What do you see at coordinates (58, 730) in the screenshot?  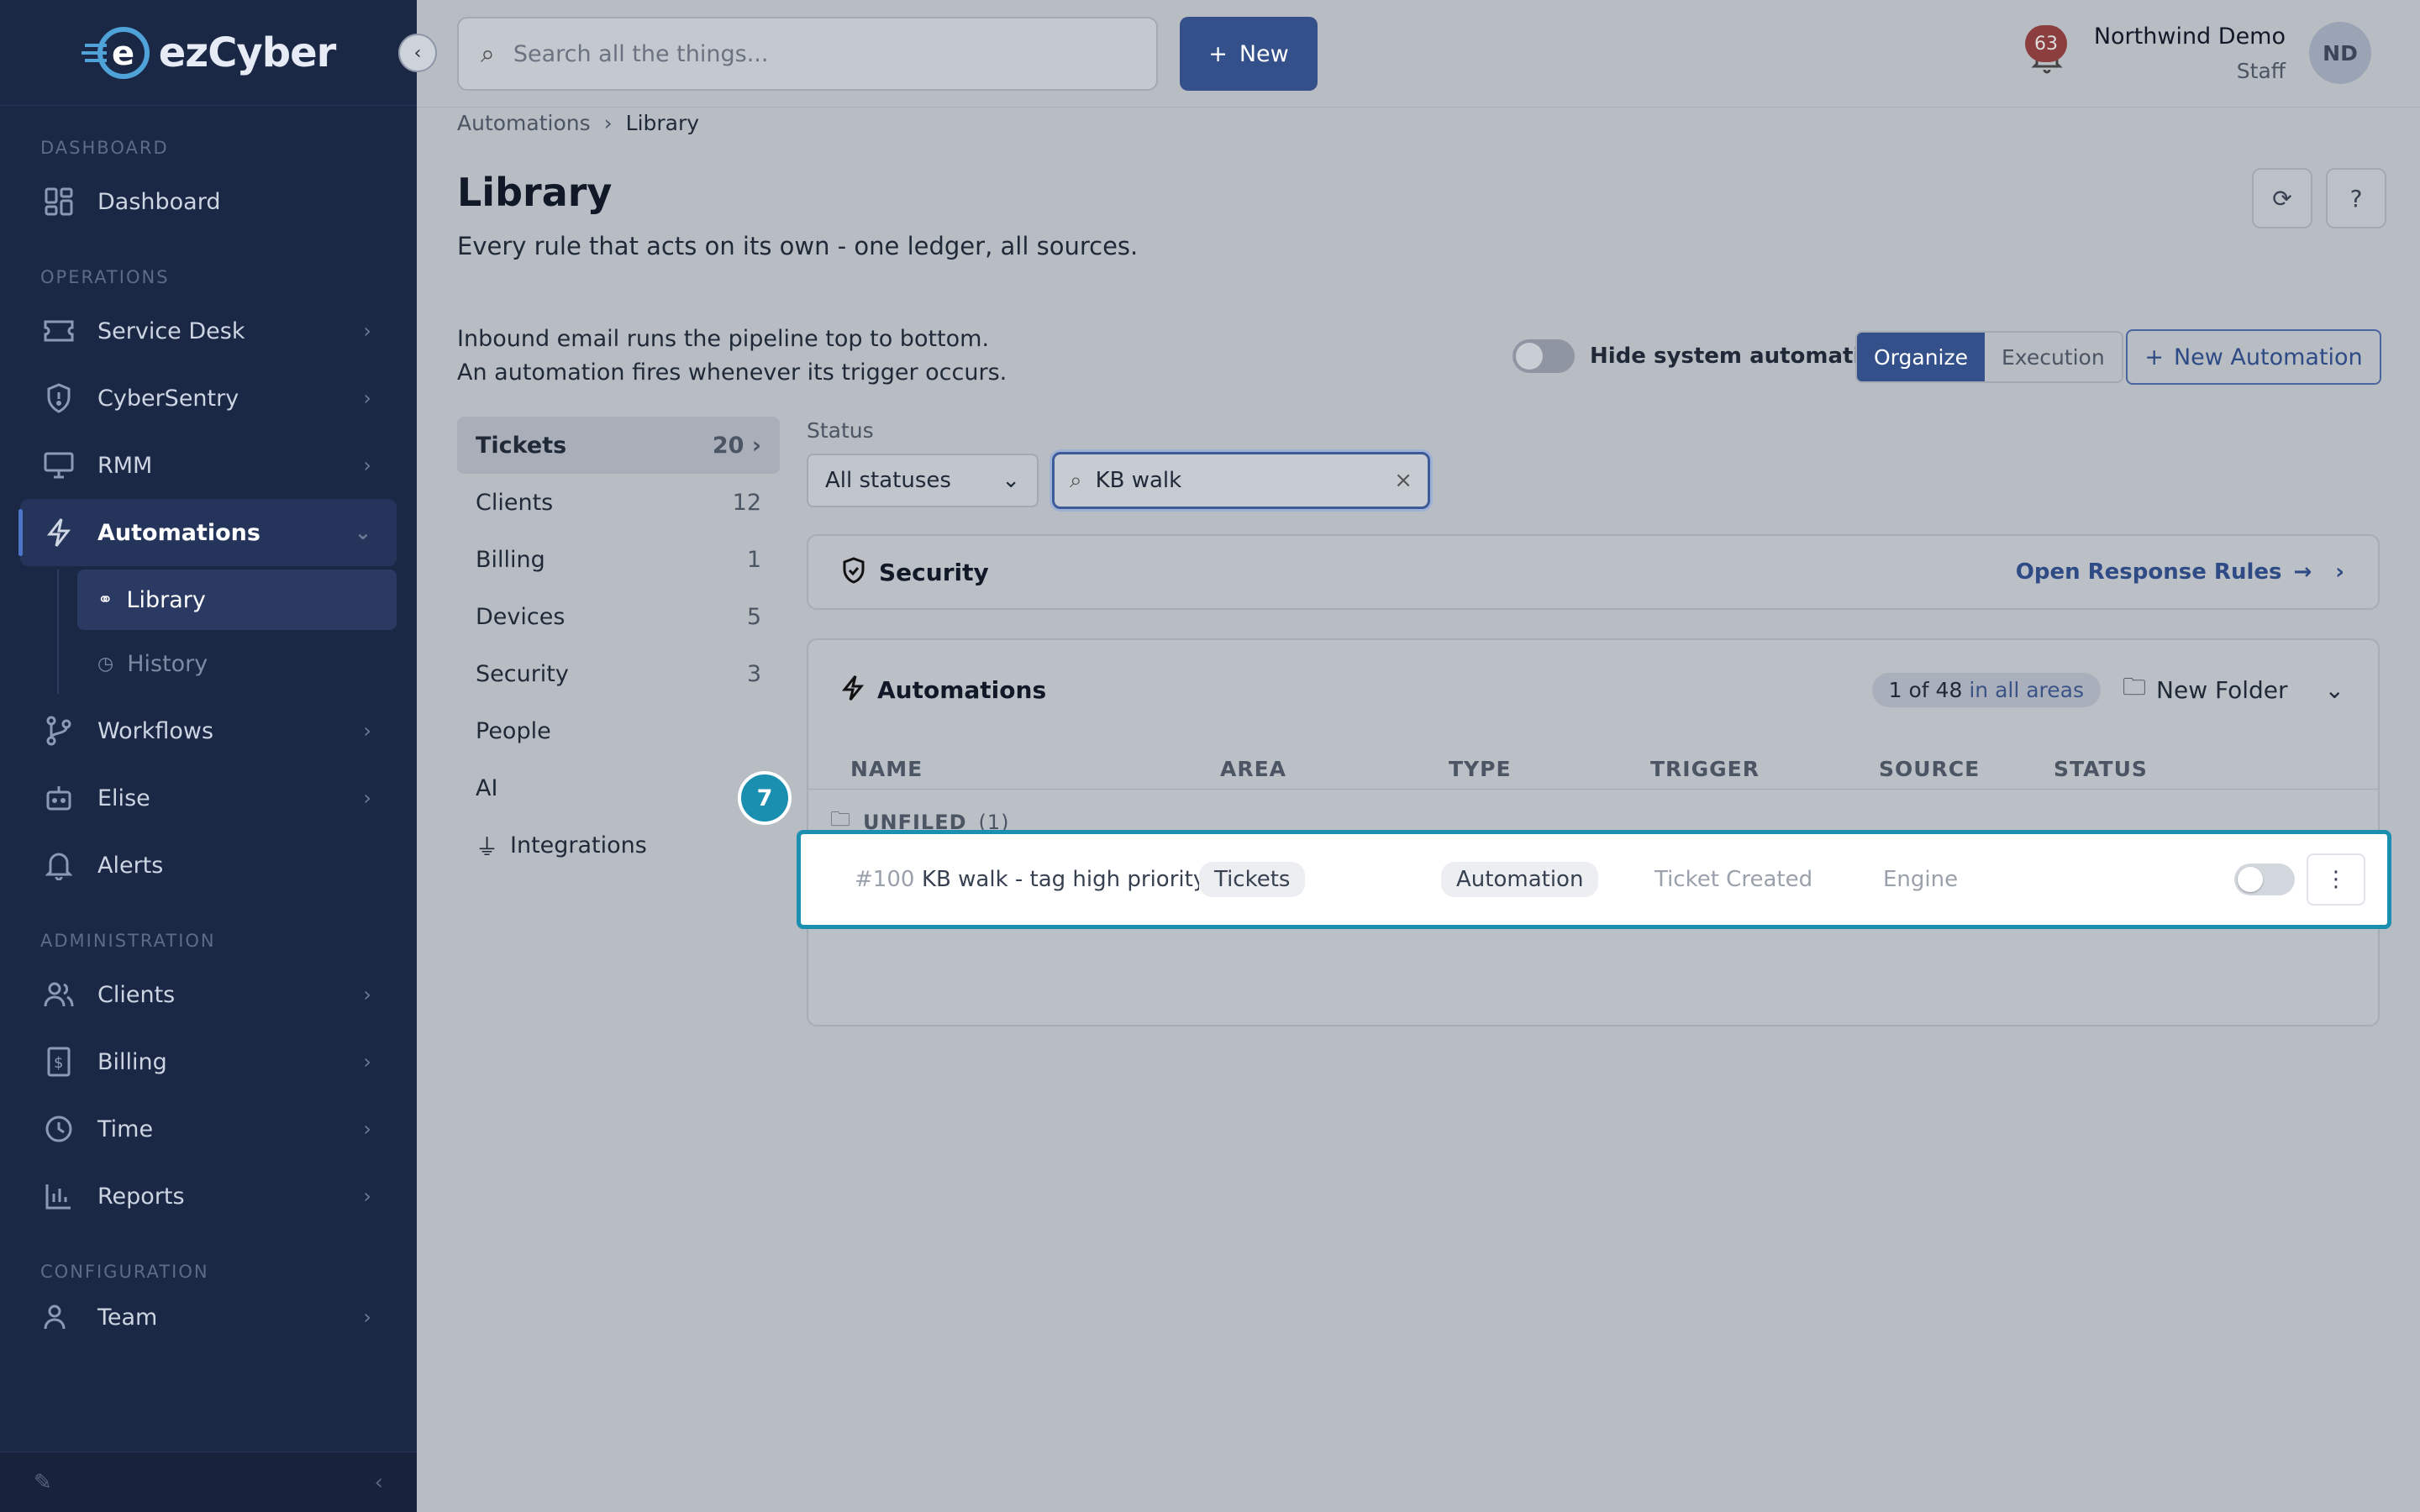 I see `branch-icon` at bounding box center [58, 730].